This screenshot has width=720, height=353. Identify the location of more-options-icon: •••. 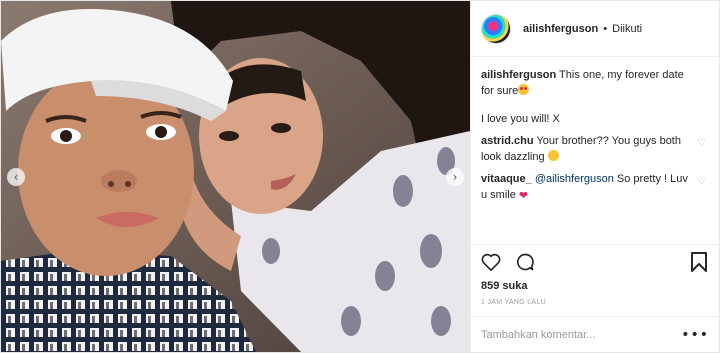
(695, 335).